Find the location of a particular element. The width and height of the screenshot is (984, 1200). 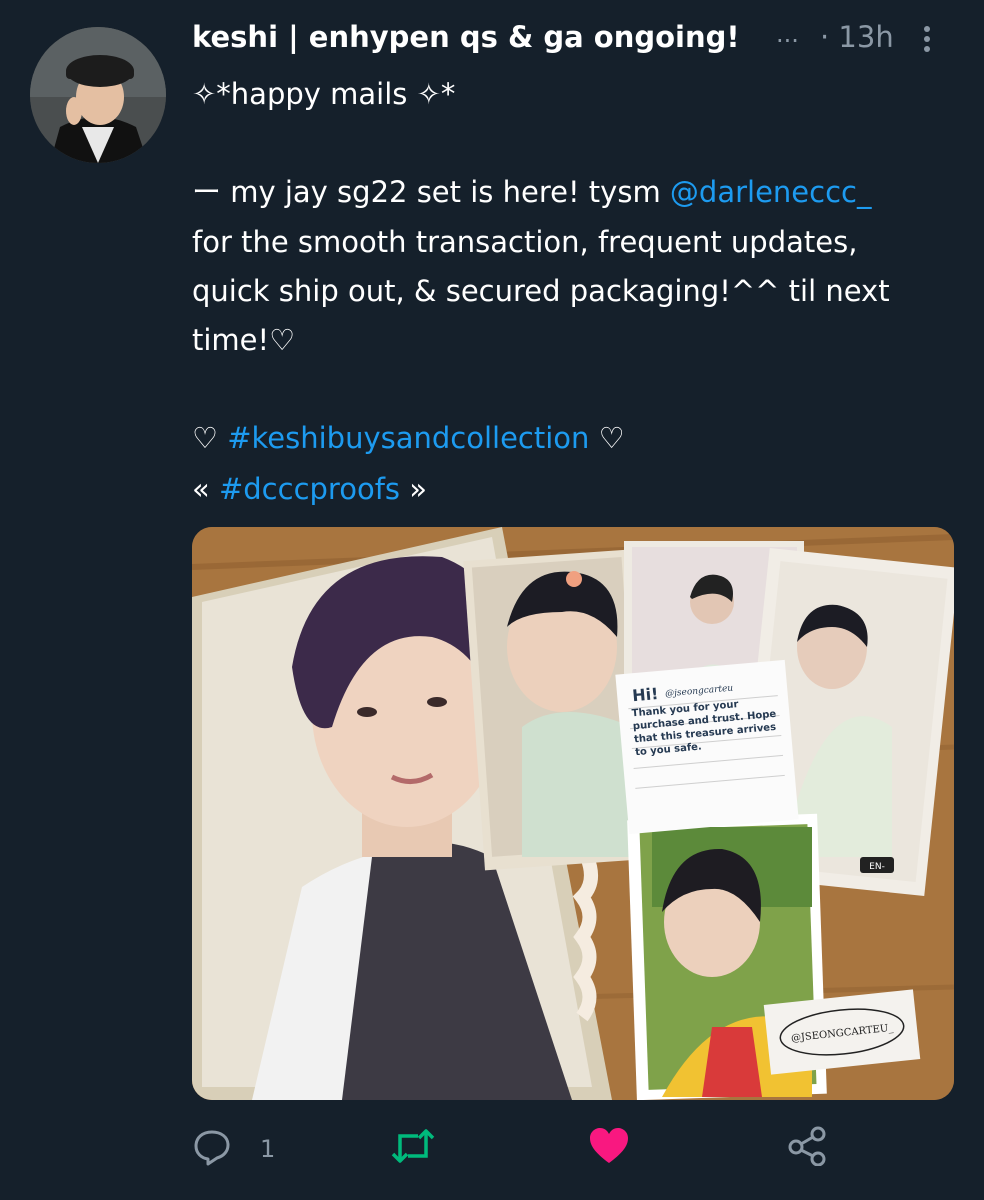

reply-button is located at coordinates (214, 1151).